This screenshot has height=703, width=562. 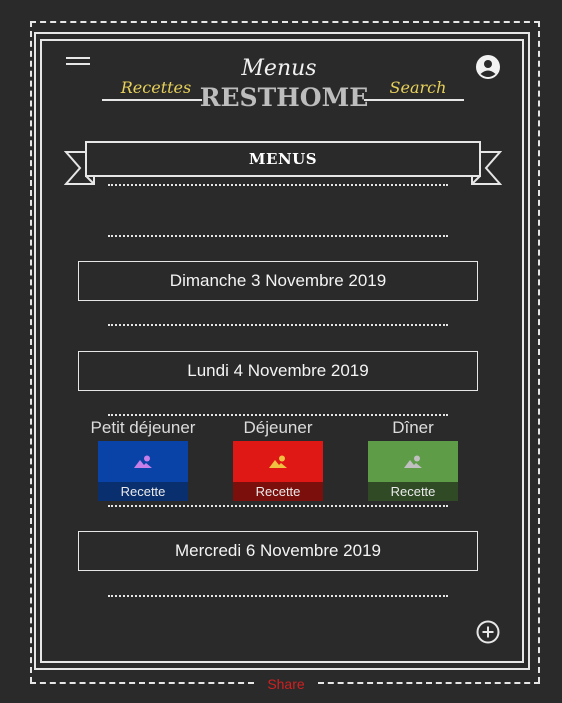 I want to click on meal-label-breakfast: Petit déjeuner, so click(x=143, y=427).